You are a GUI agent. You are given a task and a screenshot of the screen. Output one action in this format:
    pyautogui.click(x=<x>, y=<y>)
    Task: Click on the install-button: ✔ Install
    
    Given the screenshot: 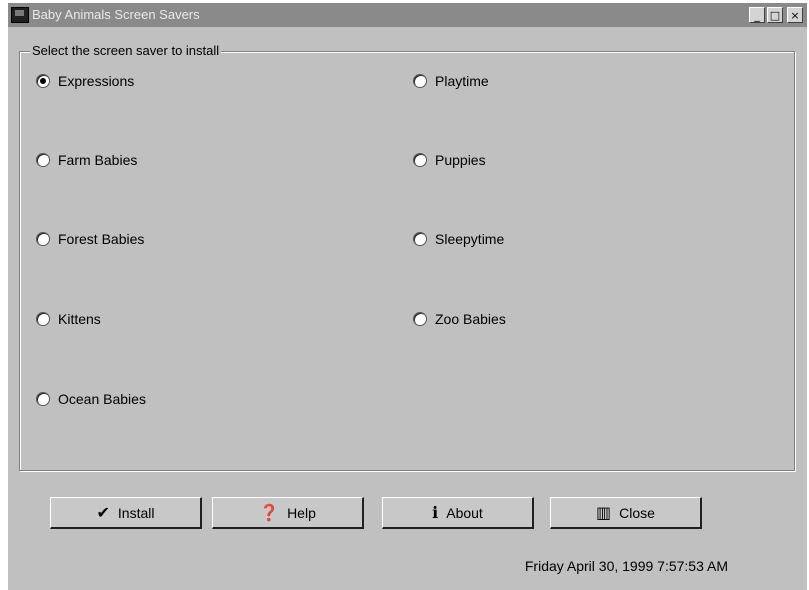 What is the action you would take?
    pyautogui.click(x=126, y=513)
    